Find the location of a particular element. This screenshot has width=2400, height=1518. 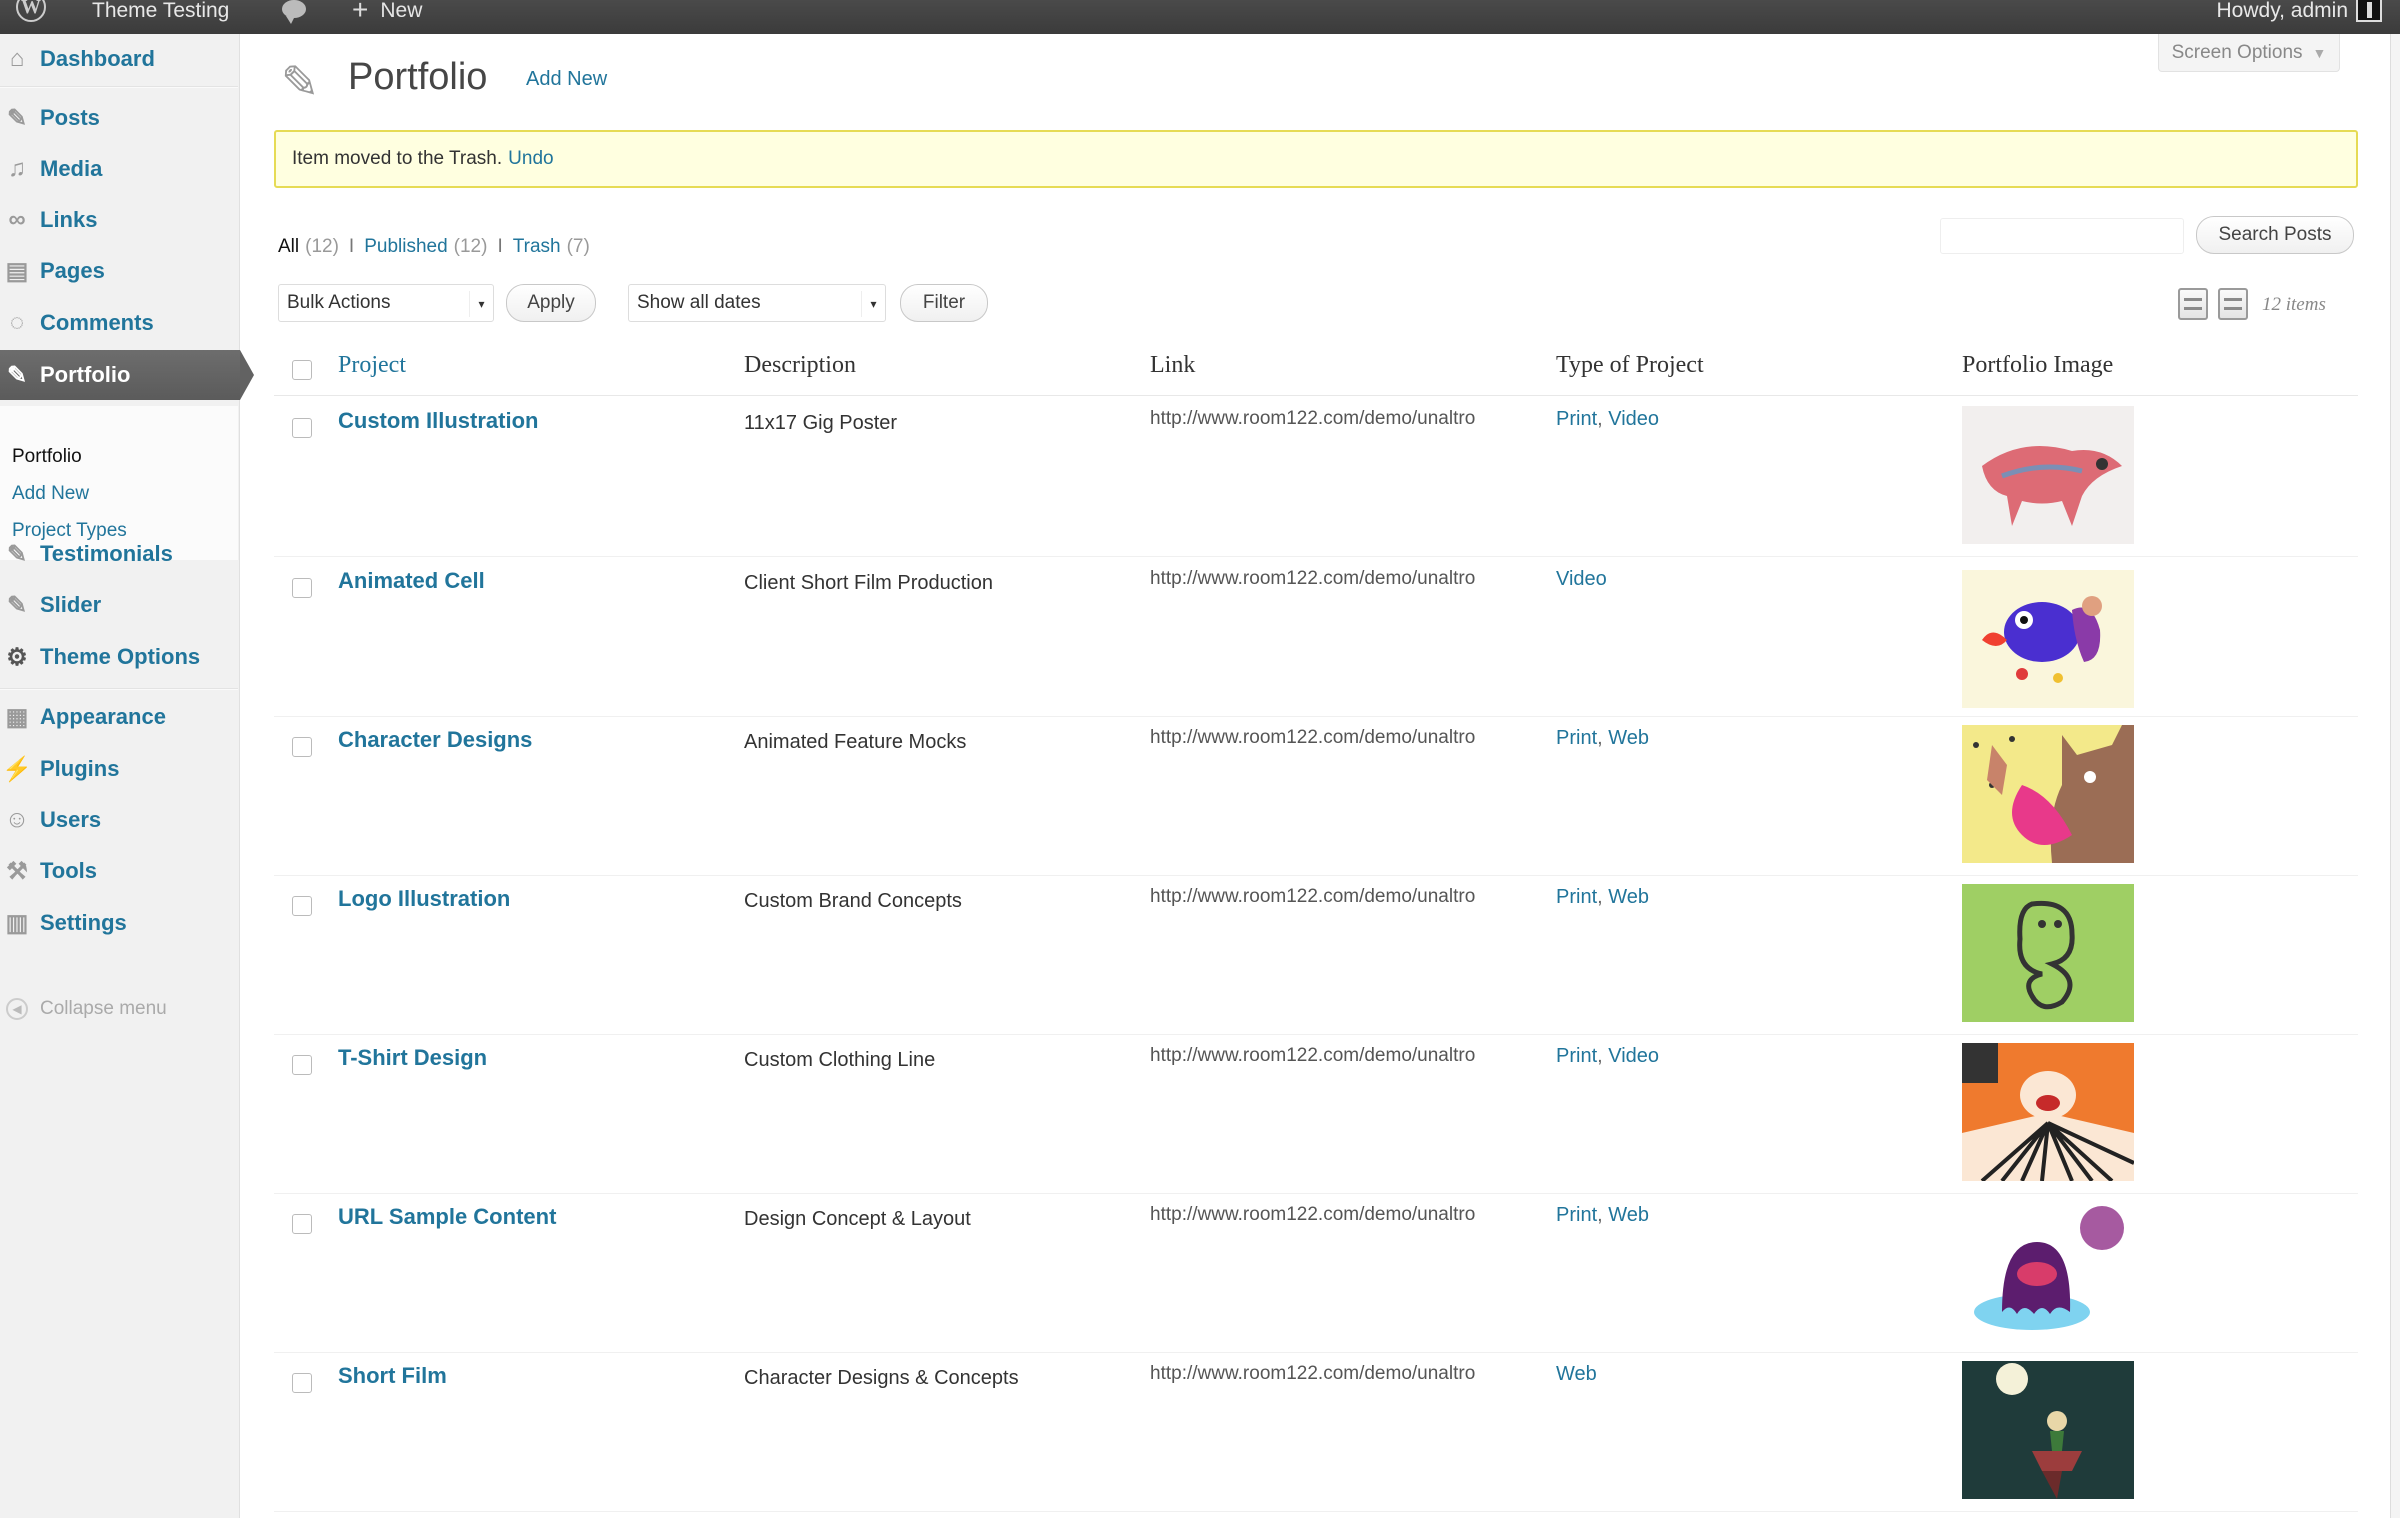

menu-slider: ✎ Slider is located at coordinates (119, 605).